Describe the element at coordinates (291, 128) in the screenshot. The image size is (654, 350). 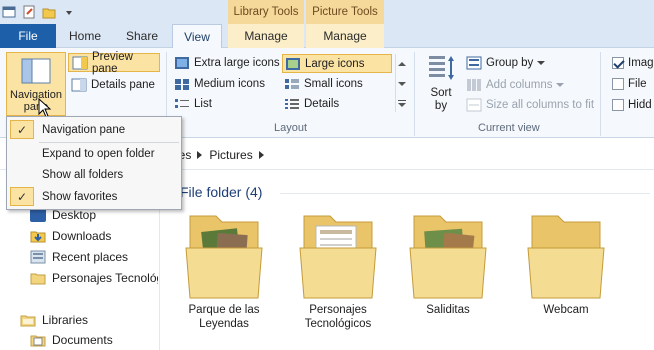
I see `layout-group-label: Layout` at that location.